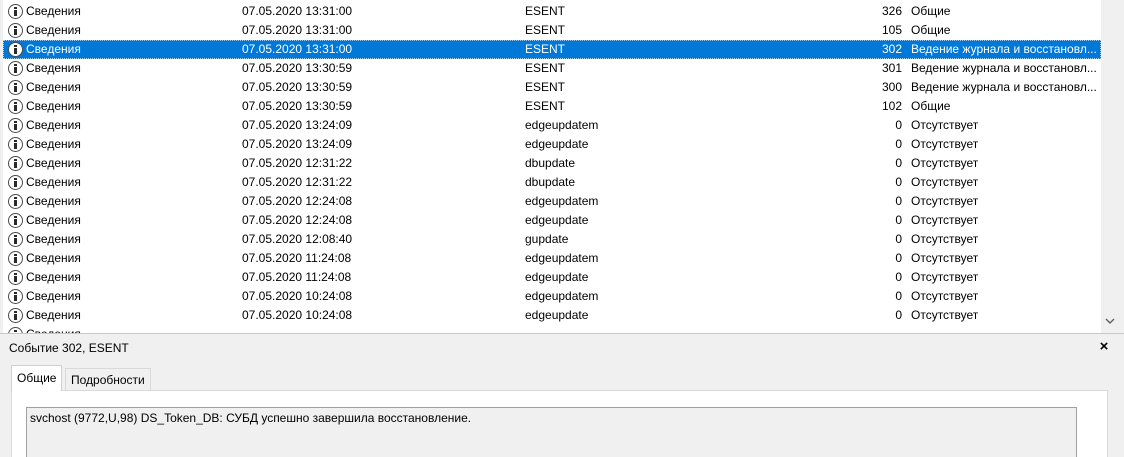  What do you see at coordinates (297, 296) in the screenshot?
I see `cell-date: 07.05.2020 10:24:08` at bounding box center [297, 296].